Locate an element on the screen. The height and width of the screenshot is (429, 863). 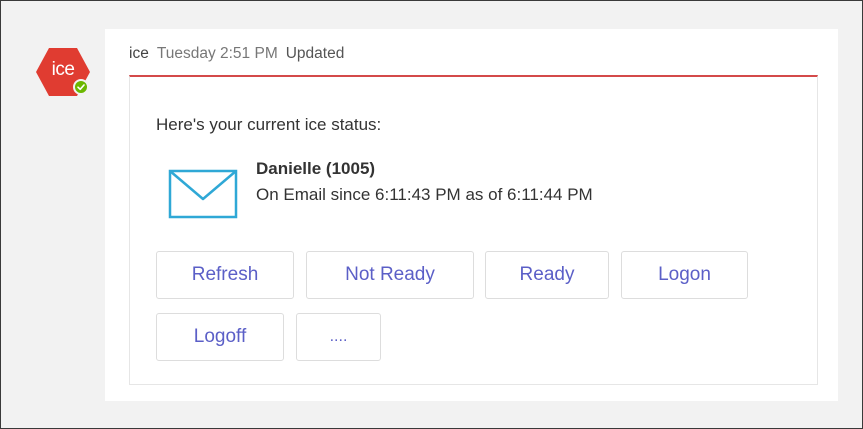
bot-avatar: ice is located at coordinates (63, 72).